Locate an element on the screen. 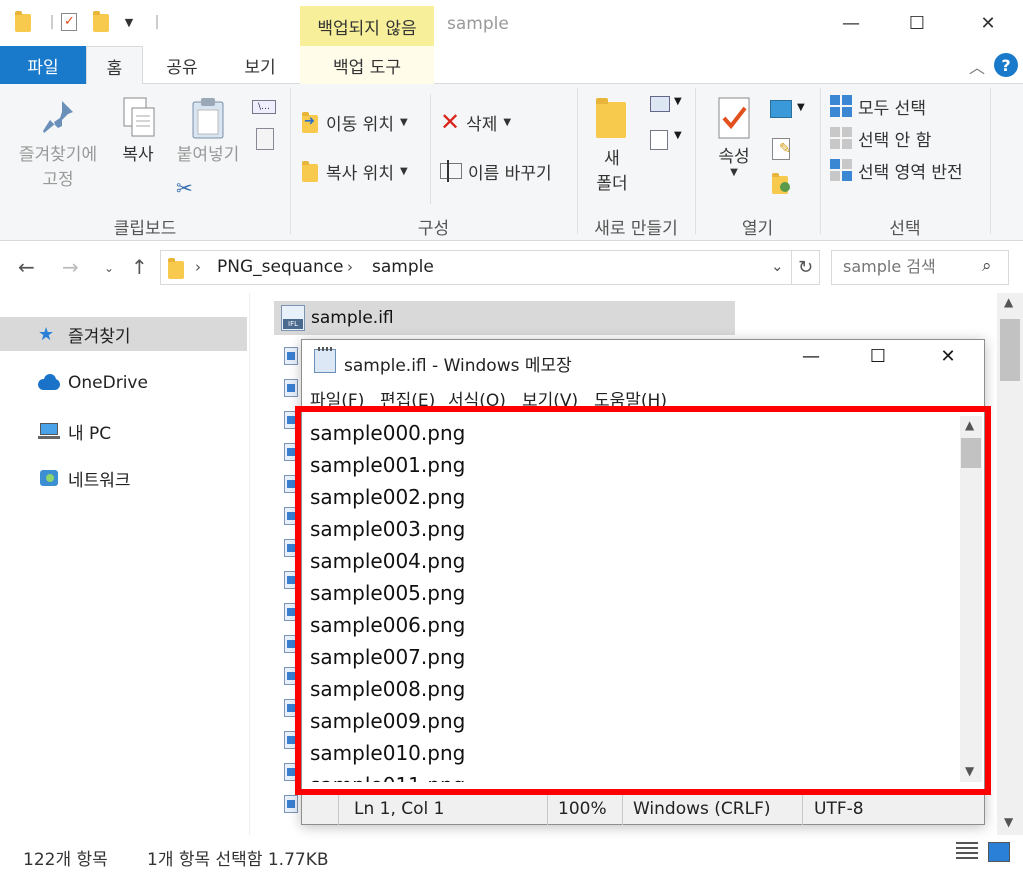 This screenshot has width=1023, height=872. nav-item-this-pc: 내 PC is located at coordinates (123, 431).